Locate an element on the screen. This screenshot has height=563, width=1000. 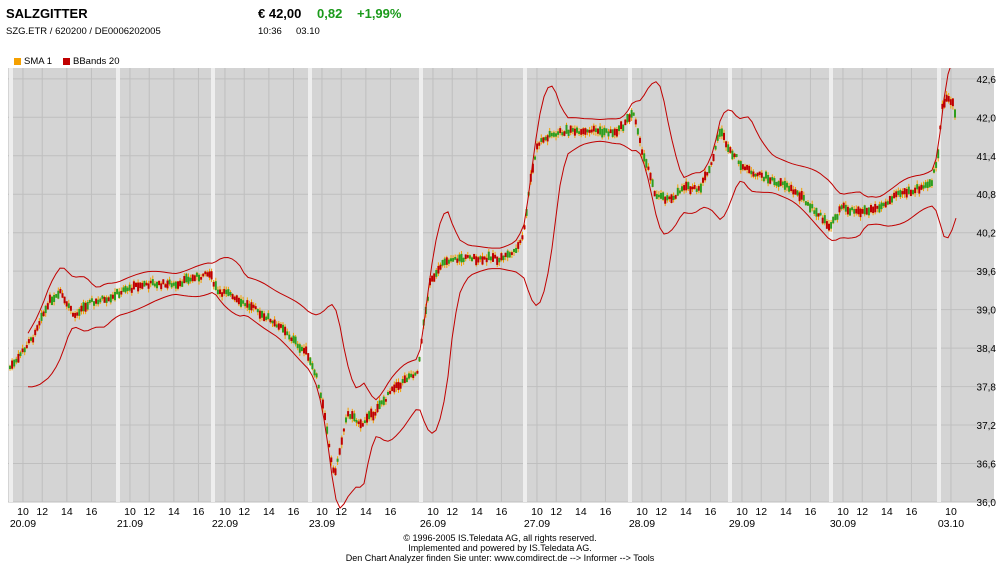
x-date-label: 27.09 is located at coordinates (537, 524).